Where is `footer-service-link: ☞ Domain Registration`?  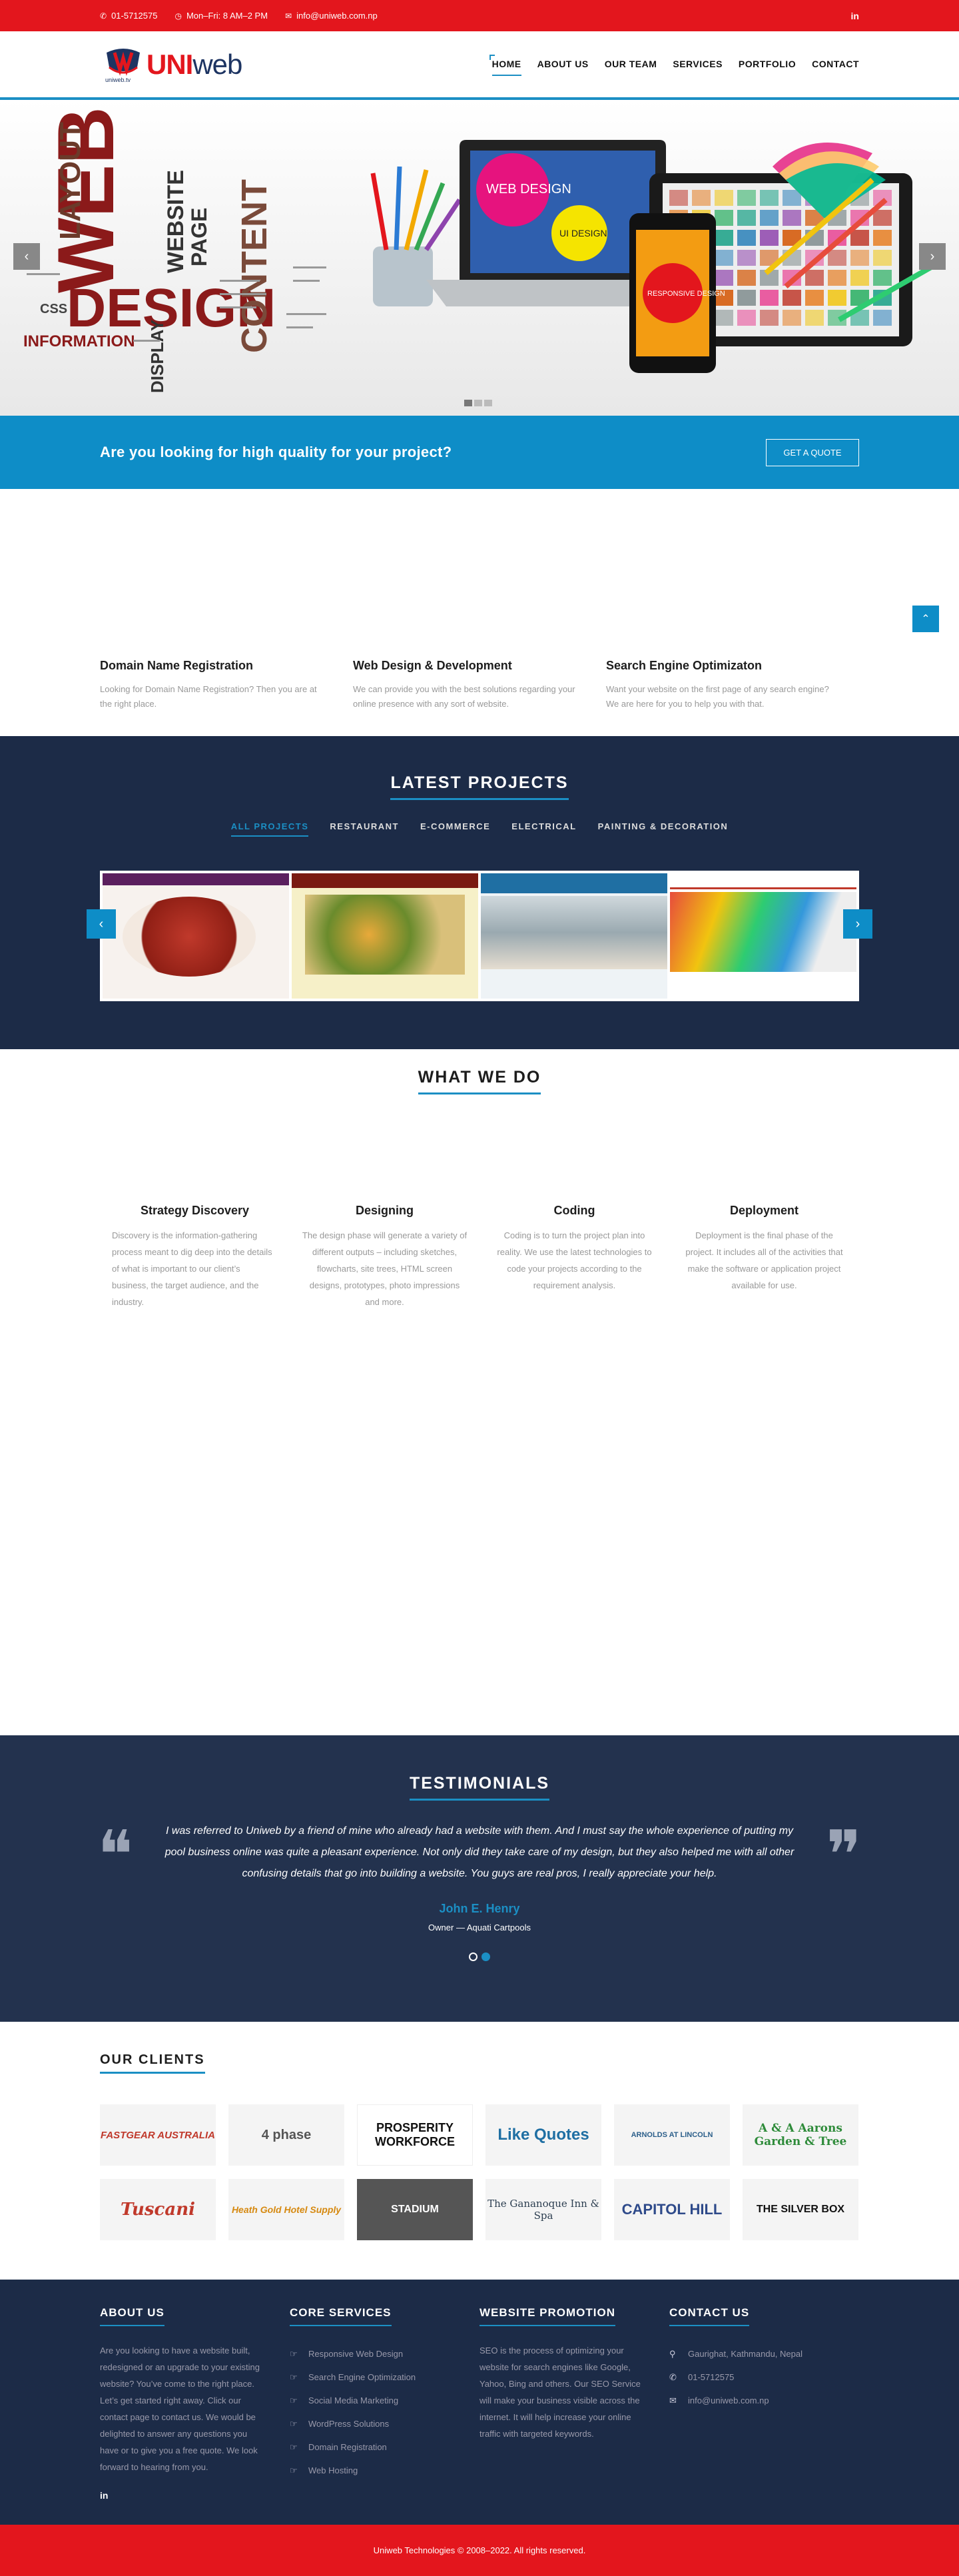 footer-service-link: ☞ Domain Registration is located at coordinates (371, 2447).